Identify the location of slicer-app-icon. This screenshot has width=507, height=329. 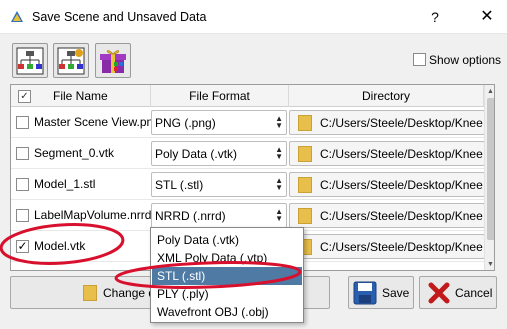
(17, 16).